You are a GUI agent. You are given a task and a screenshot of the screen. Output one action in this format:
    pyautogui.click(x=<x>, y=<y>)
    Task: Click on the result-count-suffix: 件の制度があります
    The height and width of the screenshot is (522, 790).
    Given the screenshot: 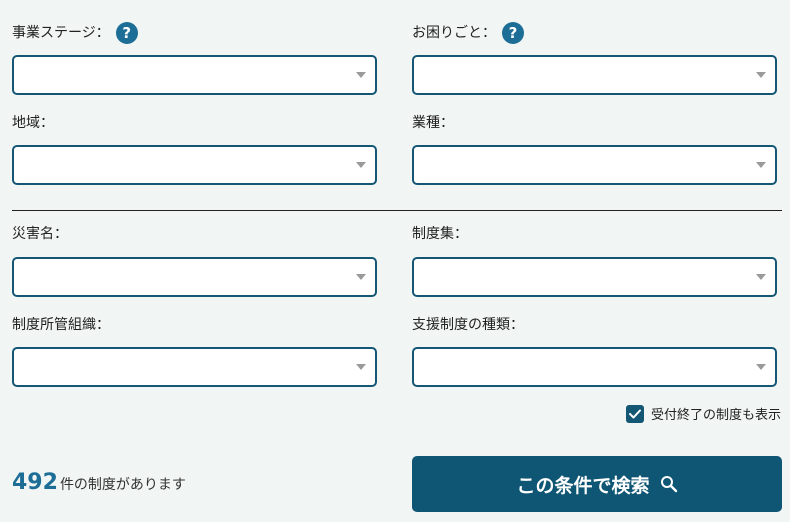 What is the action you would take?
    pyautogui.click(x=122, y=485)
    